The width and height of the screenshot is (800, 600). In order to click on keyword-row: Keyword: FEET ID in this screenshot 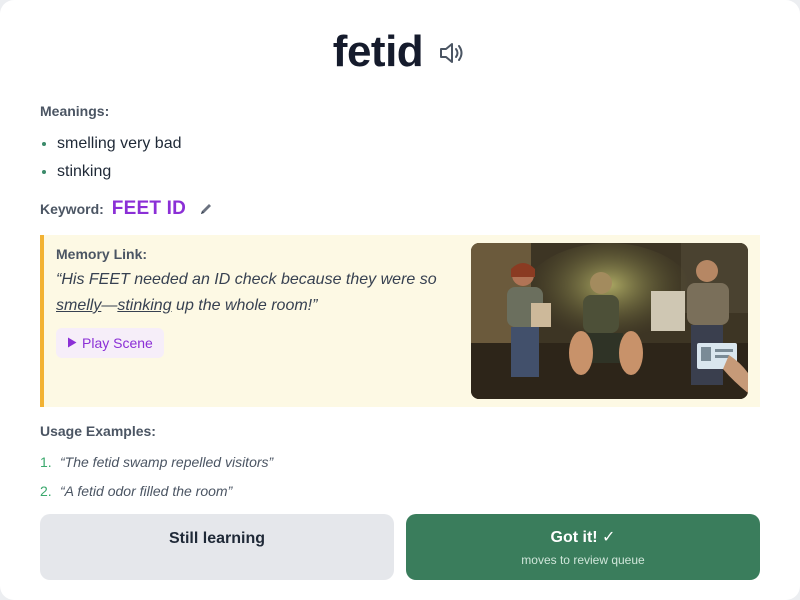, I will do `click(127, 209)`.